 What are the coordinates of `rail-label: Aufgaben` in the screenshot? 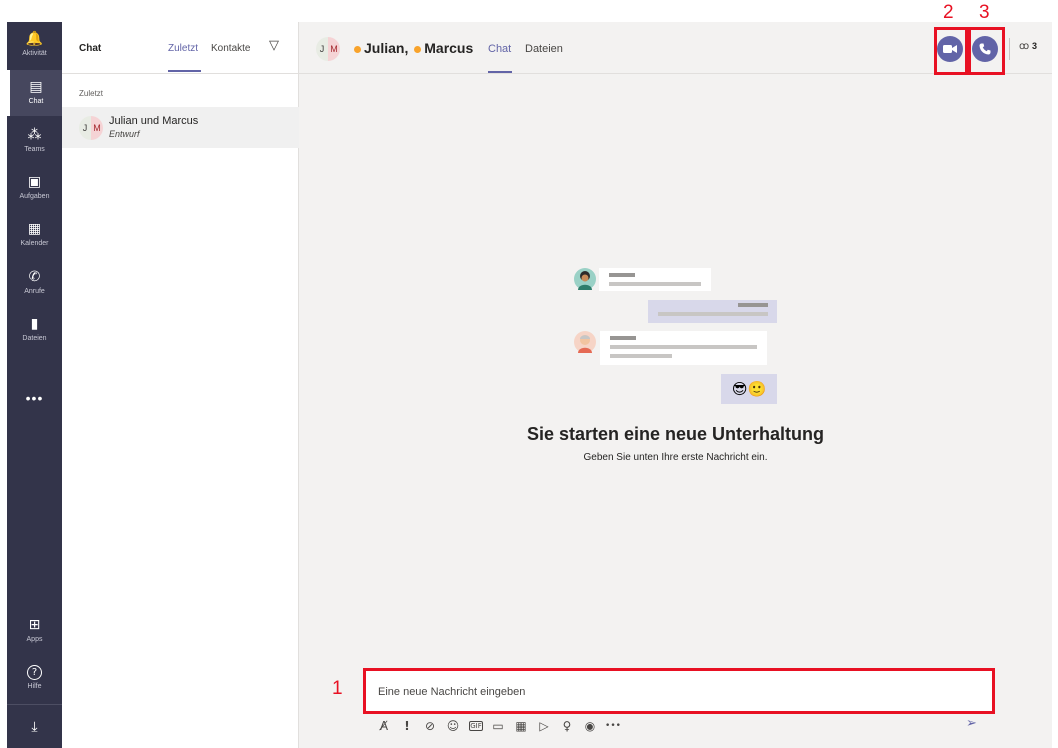 It's located at (34, 196).